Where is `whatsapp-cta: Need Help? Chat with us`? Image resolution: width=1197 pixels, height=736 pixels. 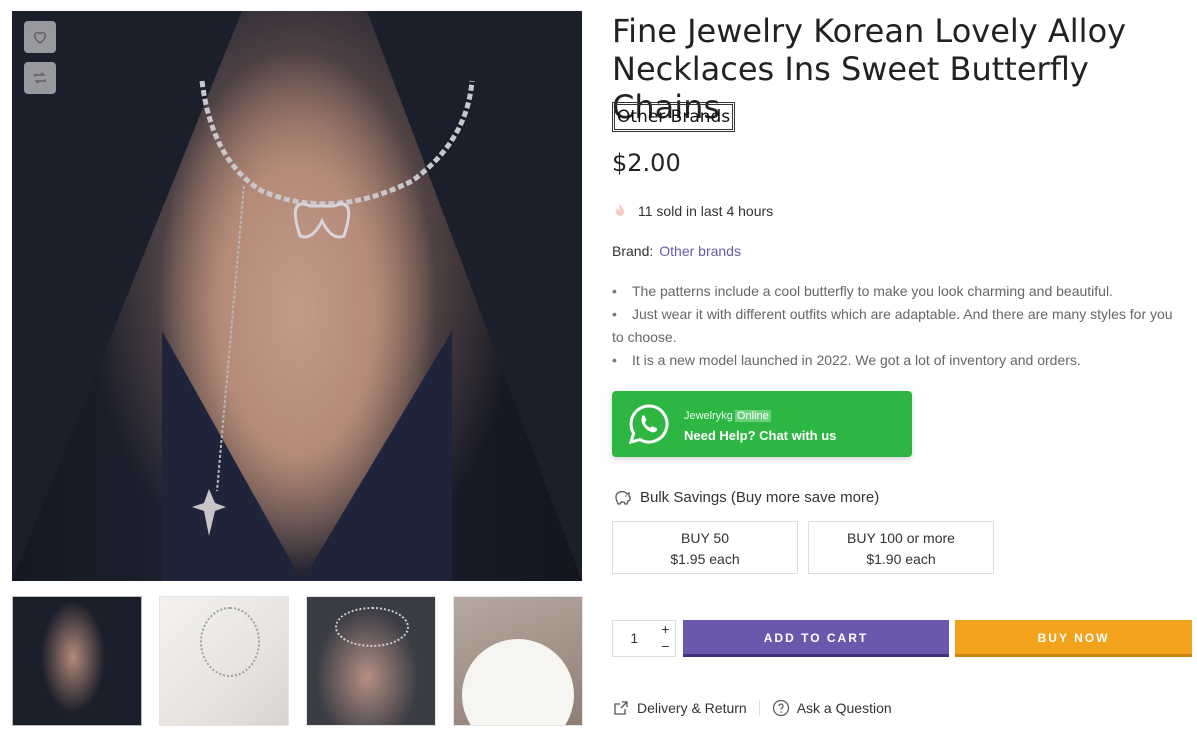
whatsapp-cta: Need Help? Chat with us is located at coordinates (760, 435).